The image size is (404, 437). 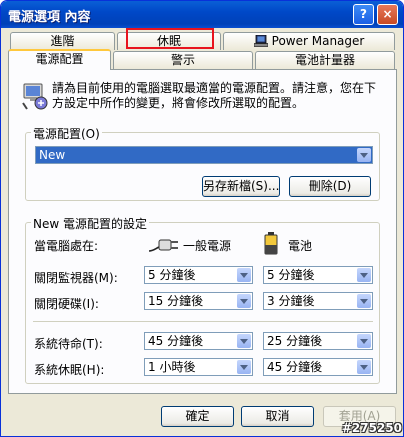 I want to click on title-bar: 電源選項 內容 ? ×, so click(x=202, y=14).